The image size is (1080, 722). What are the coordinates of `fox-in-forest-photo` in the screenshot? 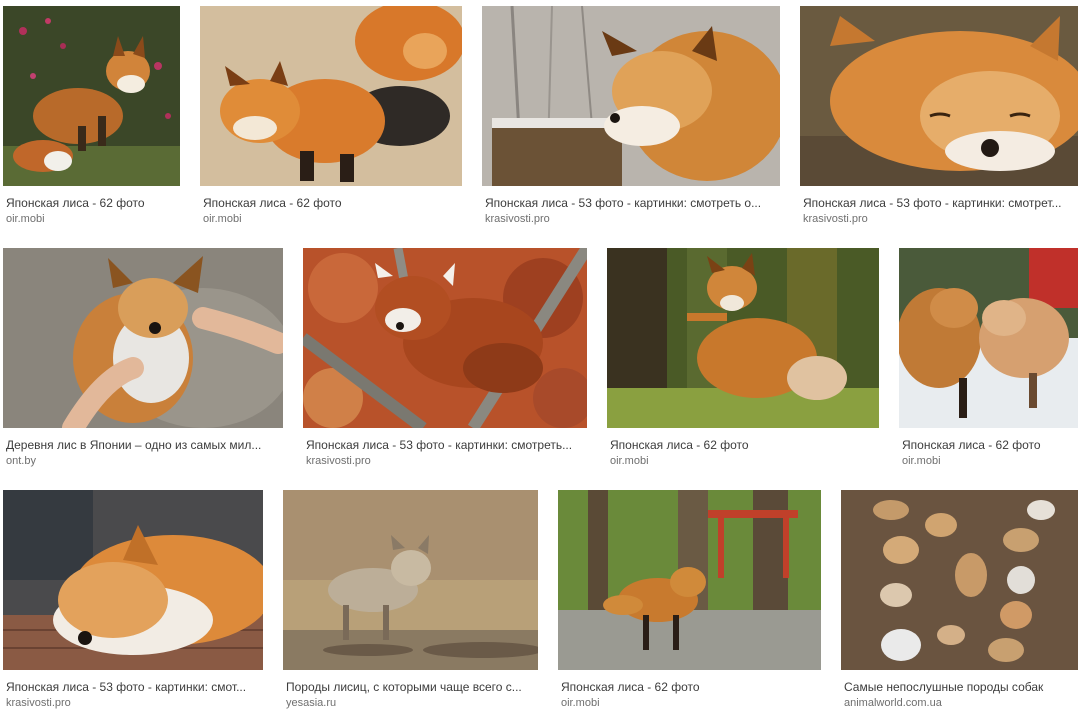 It's located at (689, 580).